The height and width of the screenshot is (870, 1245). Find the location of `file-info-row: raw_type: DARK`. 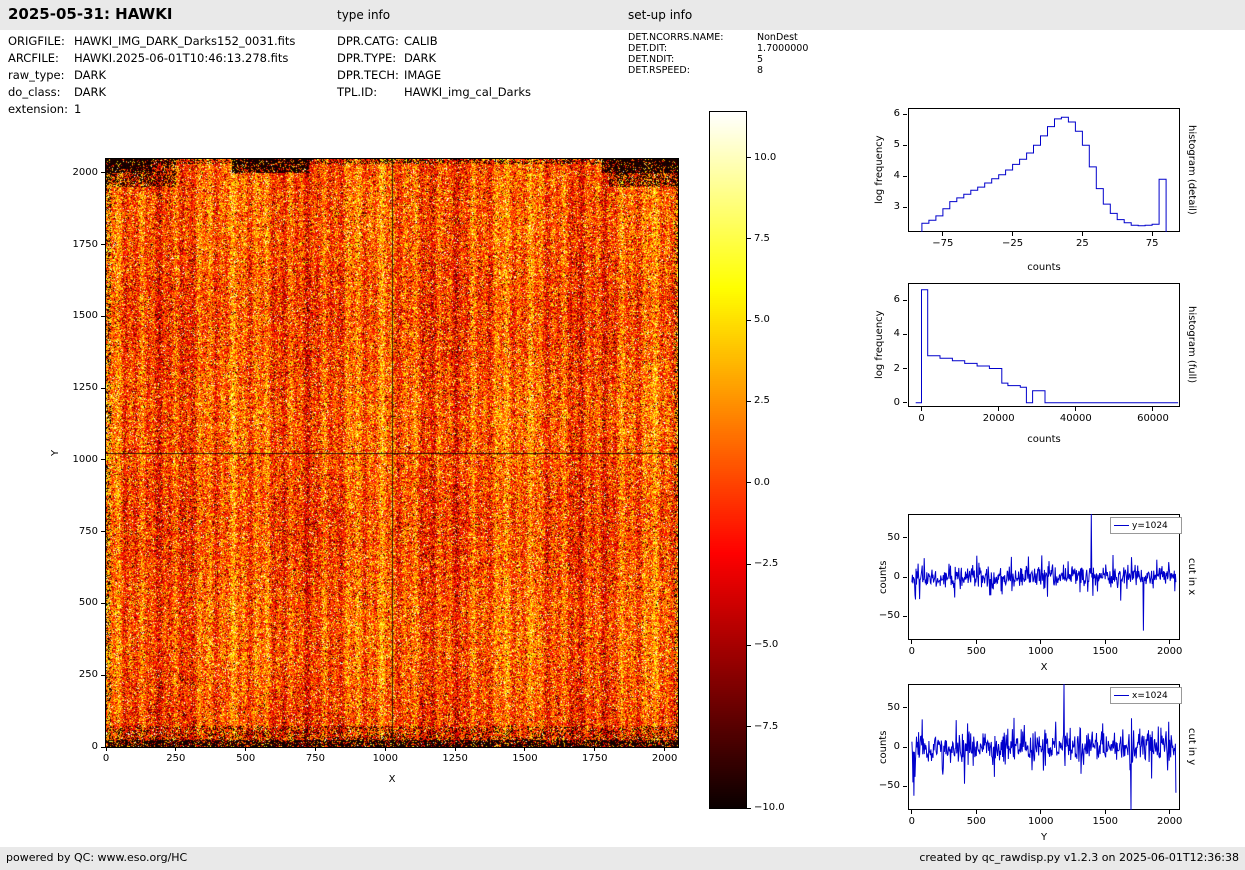

file-info-row: raw_type: DARK is located at coordinates (57, 75).